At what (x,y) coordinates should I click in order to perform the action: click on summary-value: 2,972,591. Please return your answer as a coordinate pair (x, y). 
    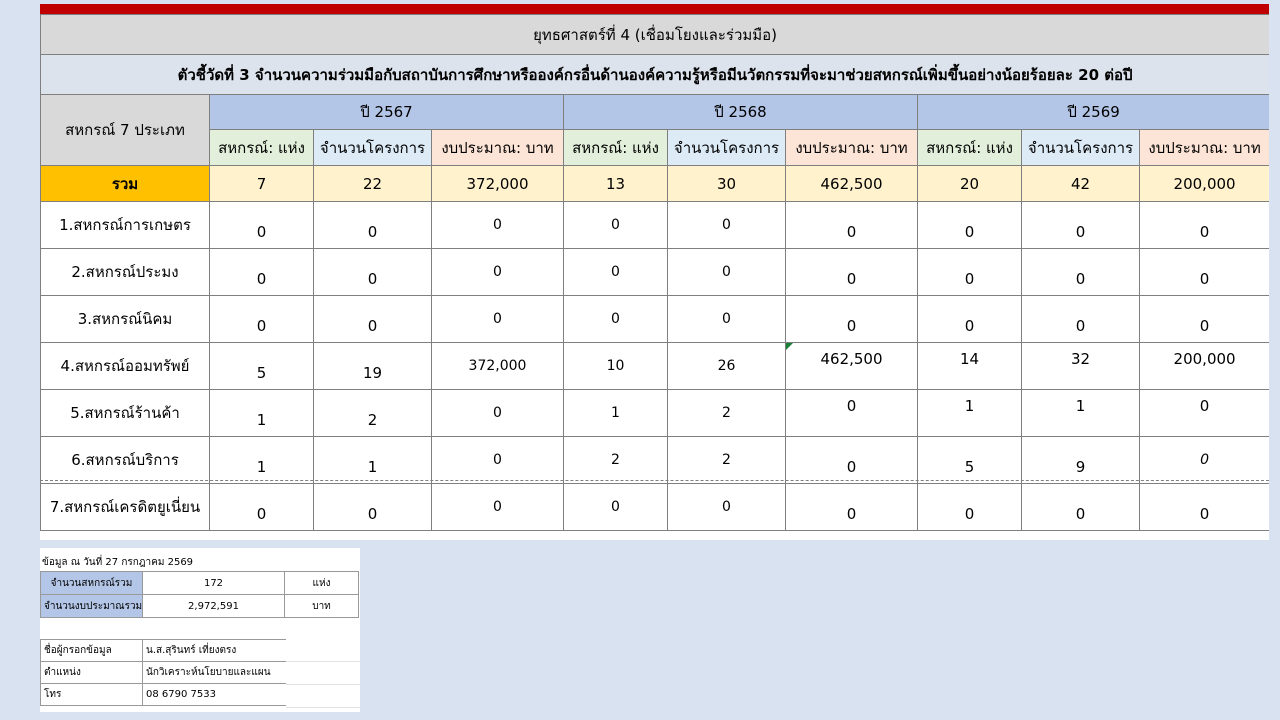
    Looking at the image, I should click on (213, 606).